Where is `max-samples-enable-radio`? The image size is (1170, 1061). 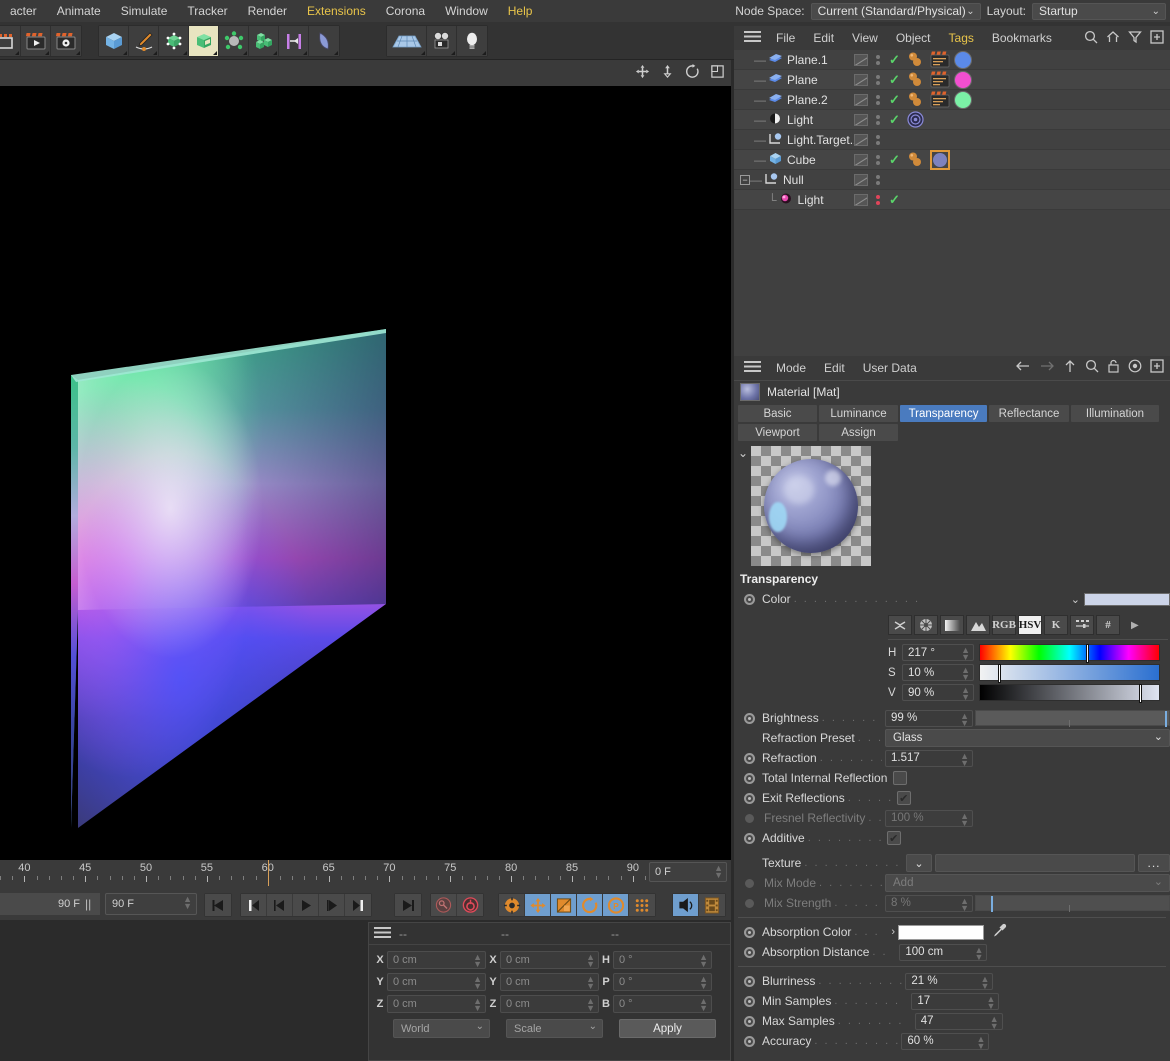
max-samples-enable-radio is located at coordinates (749, 1021).